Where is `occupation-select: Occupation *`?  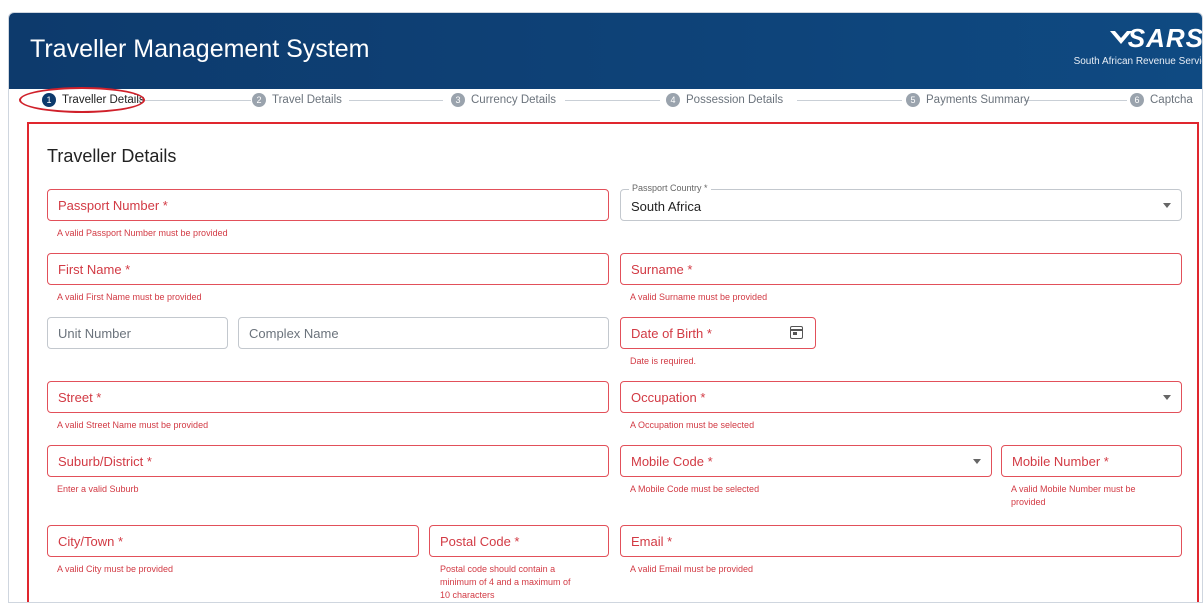
occupation-select: Occupation * is located at coordinates (901, 397).